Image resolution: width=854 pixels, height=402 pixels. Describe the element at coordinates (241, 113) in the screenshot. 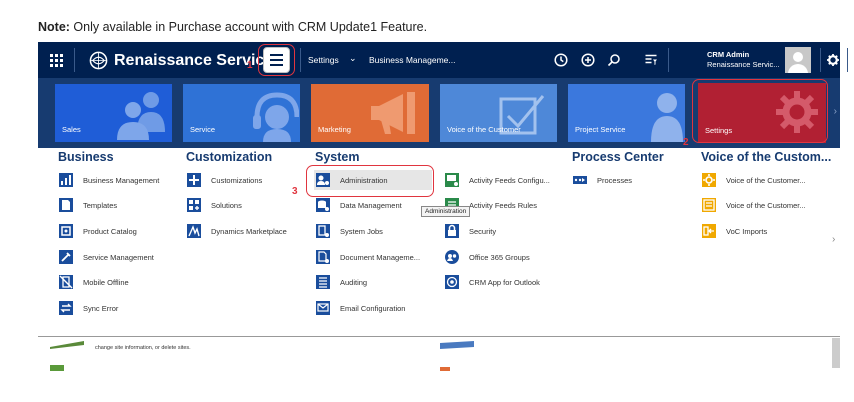

I see `tile-service: Service` at that location.